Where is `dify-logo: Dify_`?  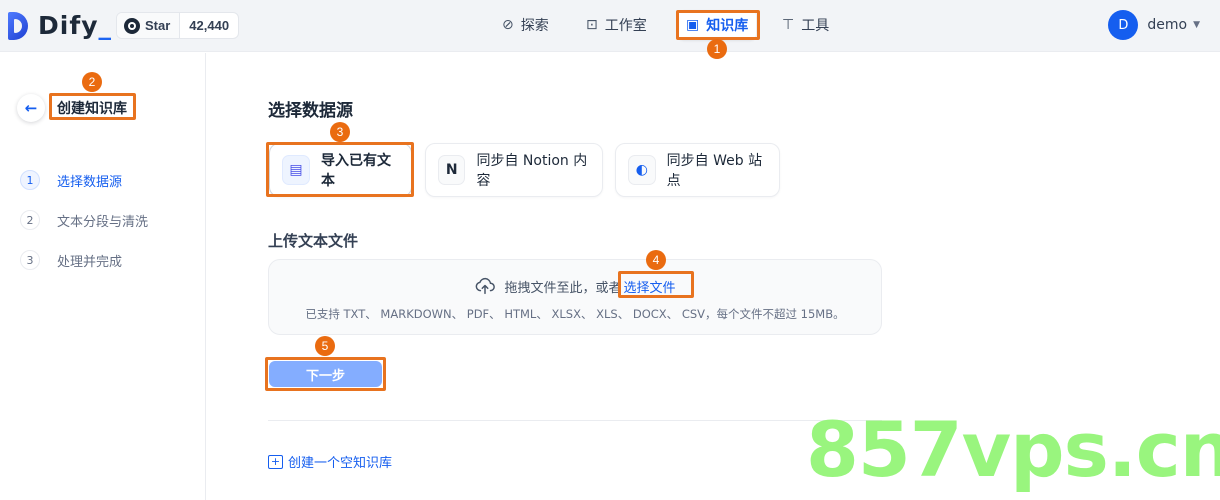 dify-logo: Dify_ is located at coordinates (60, 25).